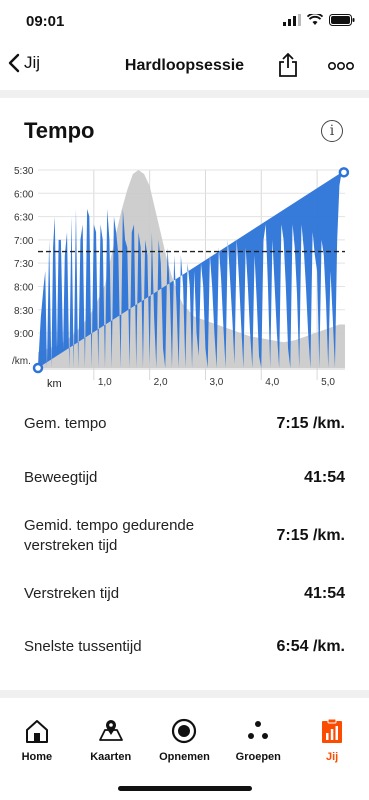 The width and height of the screenshot is (369, 800). Describe the element at coordinates (38, 368) in the screenshot. I see `chart-start-marker` at that location.